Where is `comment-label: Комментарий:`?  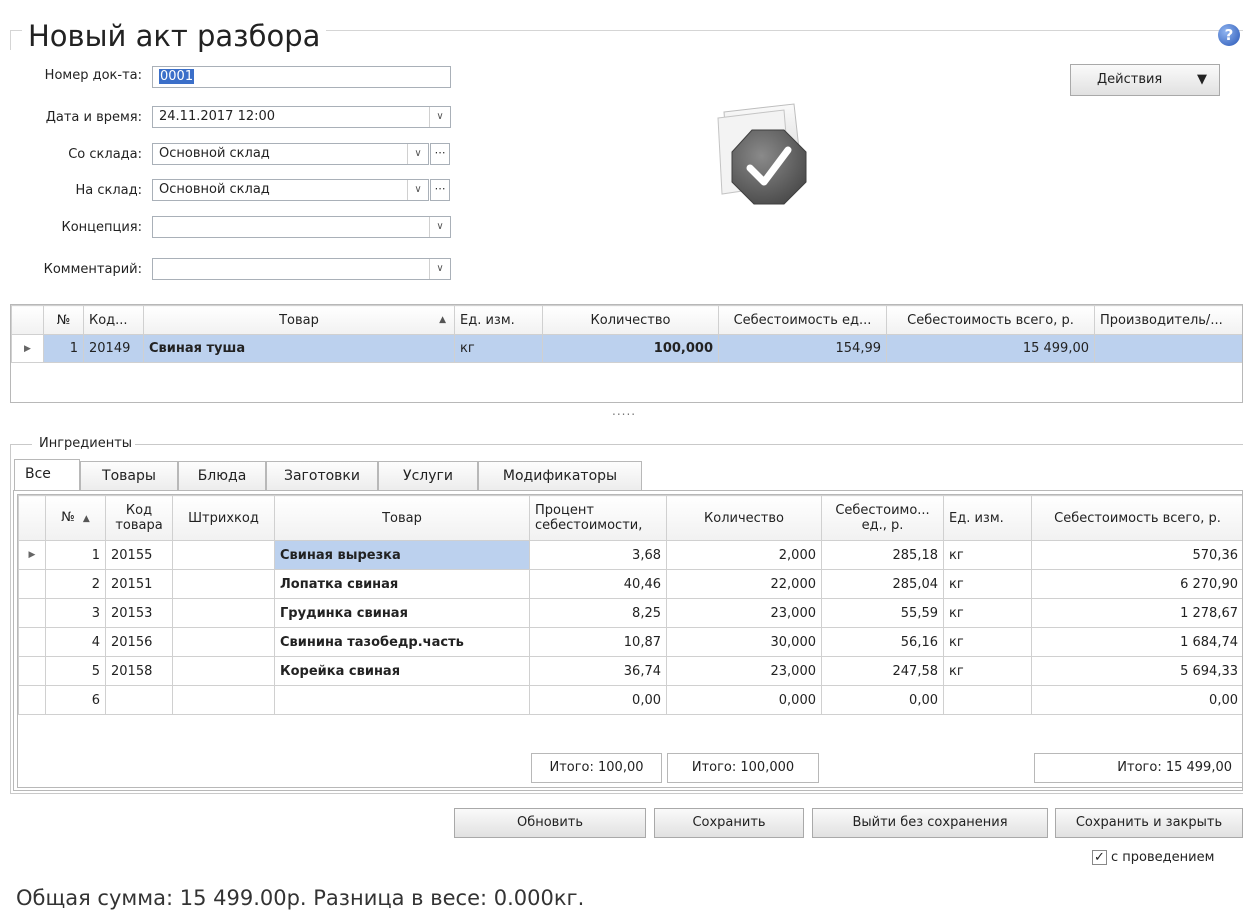
comment-label: Комментарий: is located at coordinates (82, 269).